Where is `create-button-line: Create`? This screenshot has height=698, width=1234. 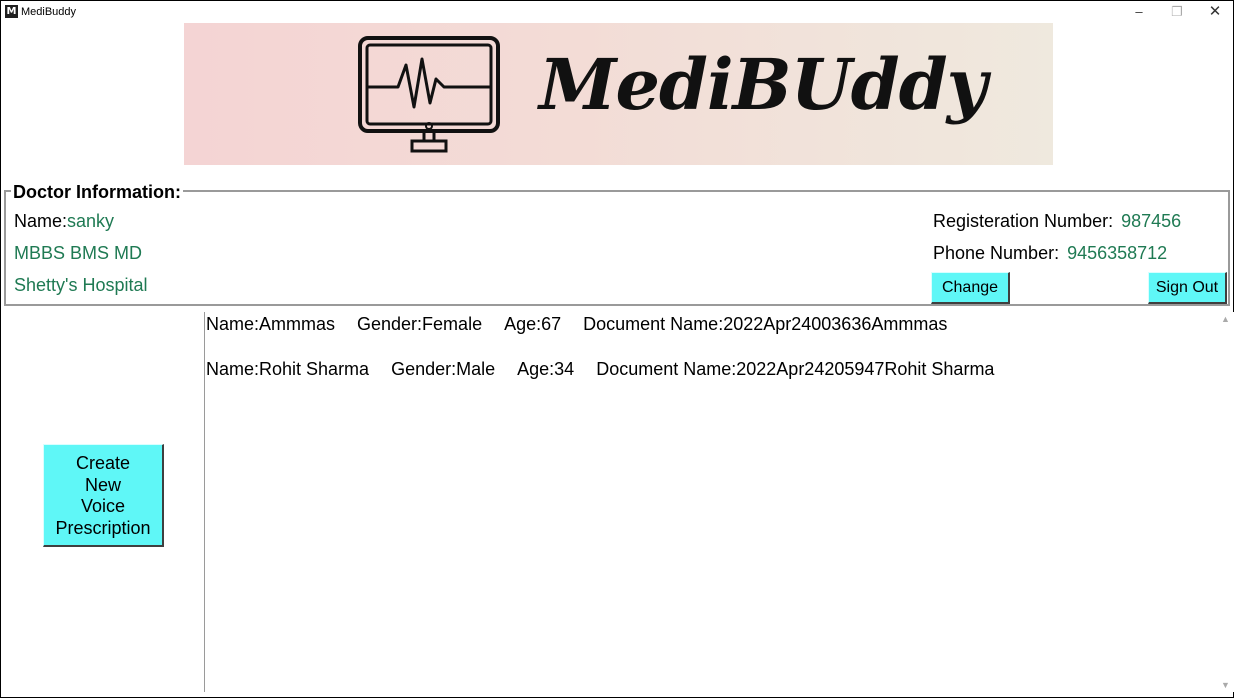 create-button-line: Create is located at coordinates (103, 463).